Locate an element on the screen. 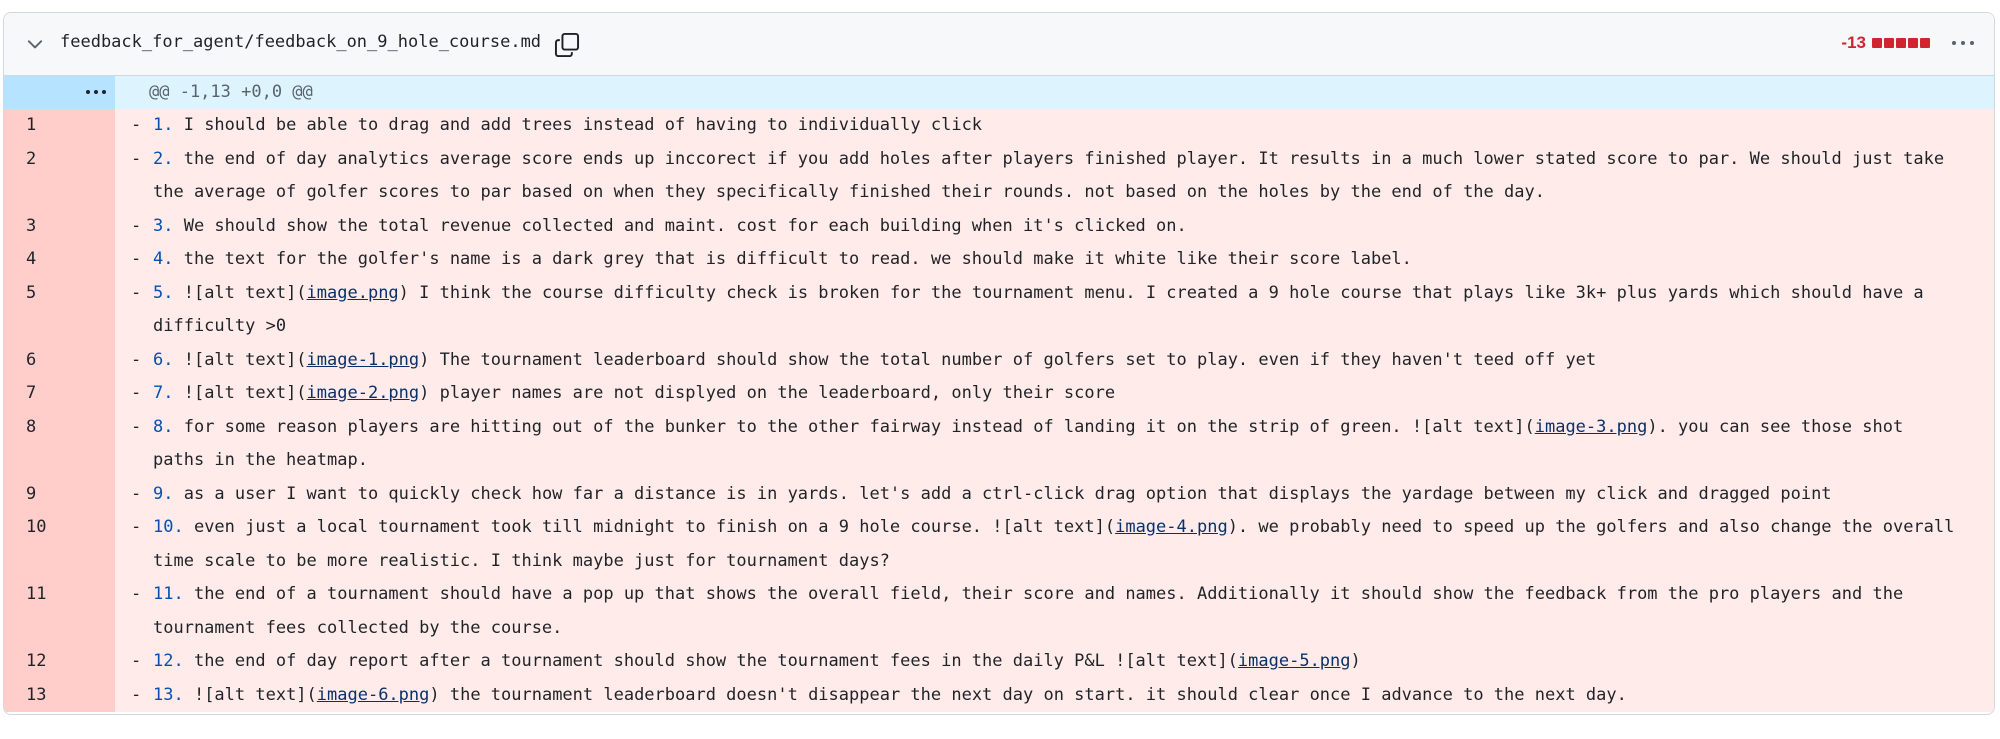  line-number: 1 is located at coordinates (59, 126).